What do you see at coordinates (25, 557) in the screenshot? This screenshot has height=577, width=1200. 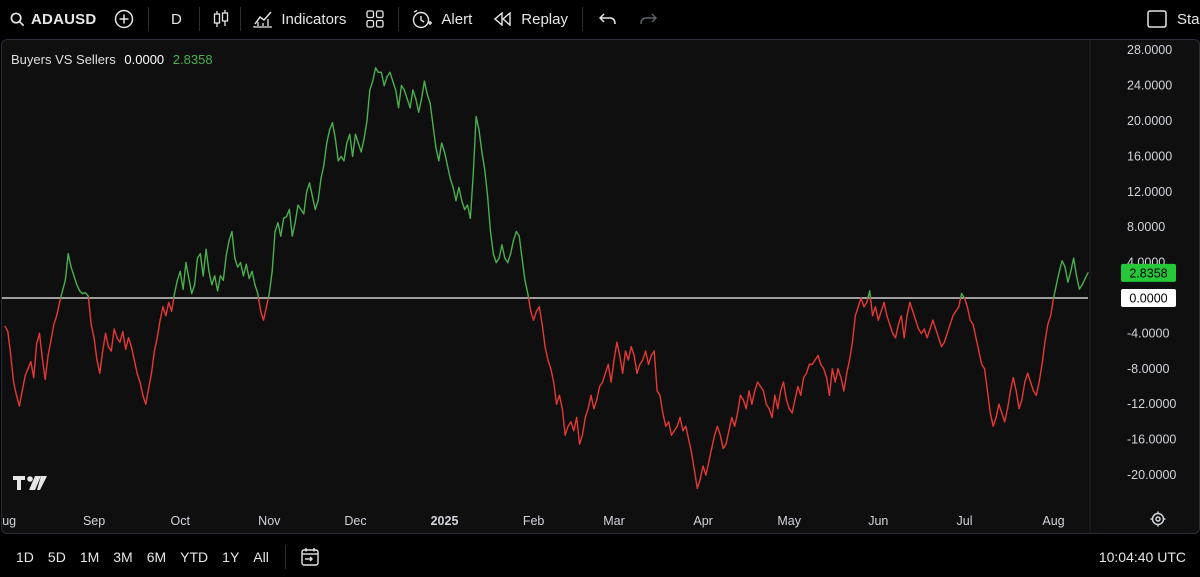 I see `range-1d: 1D` at bounding box center [25, 557].